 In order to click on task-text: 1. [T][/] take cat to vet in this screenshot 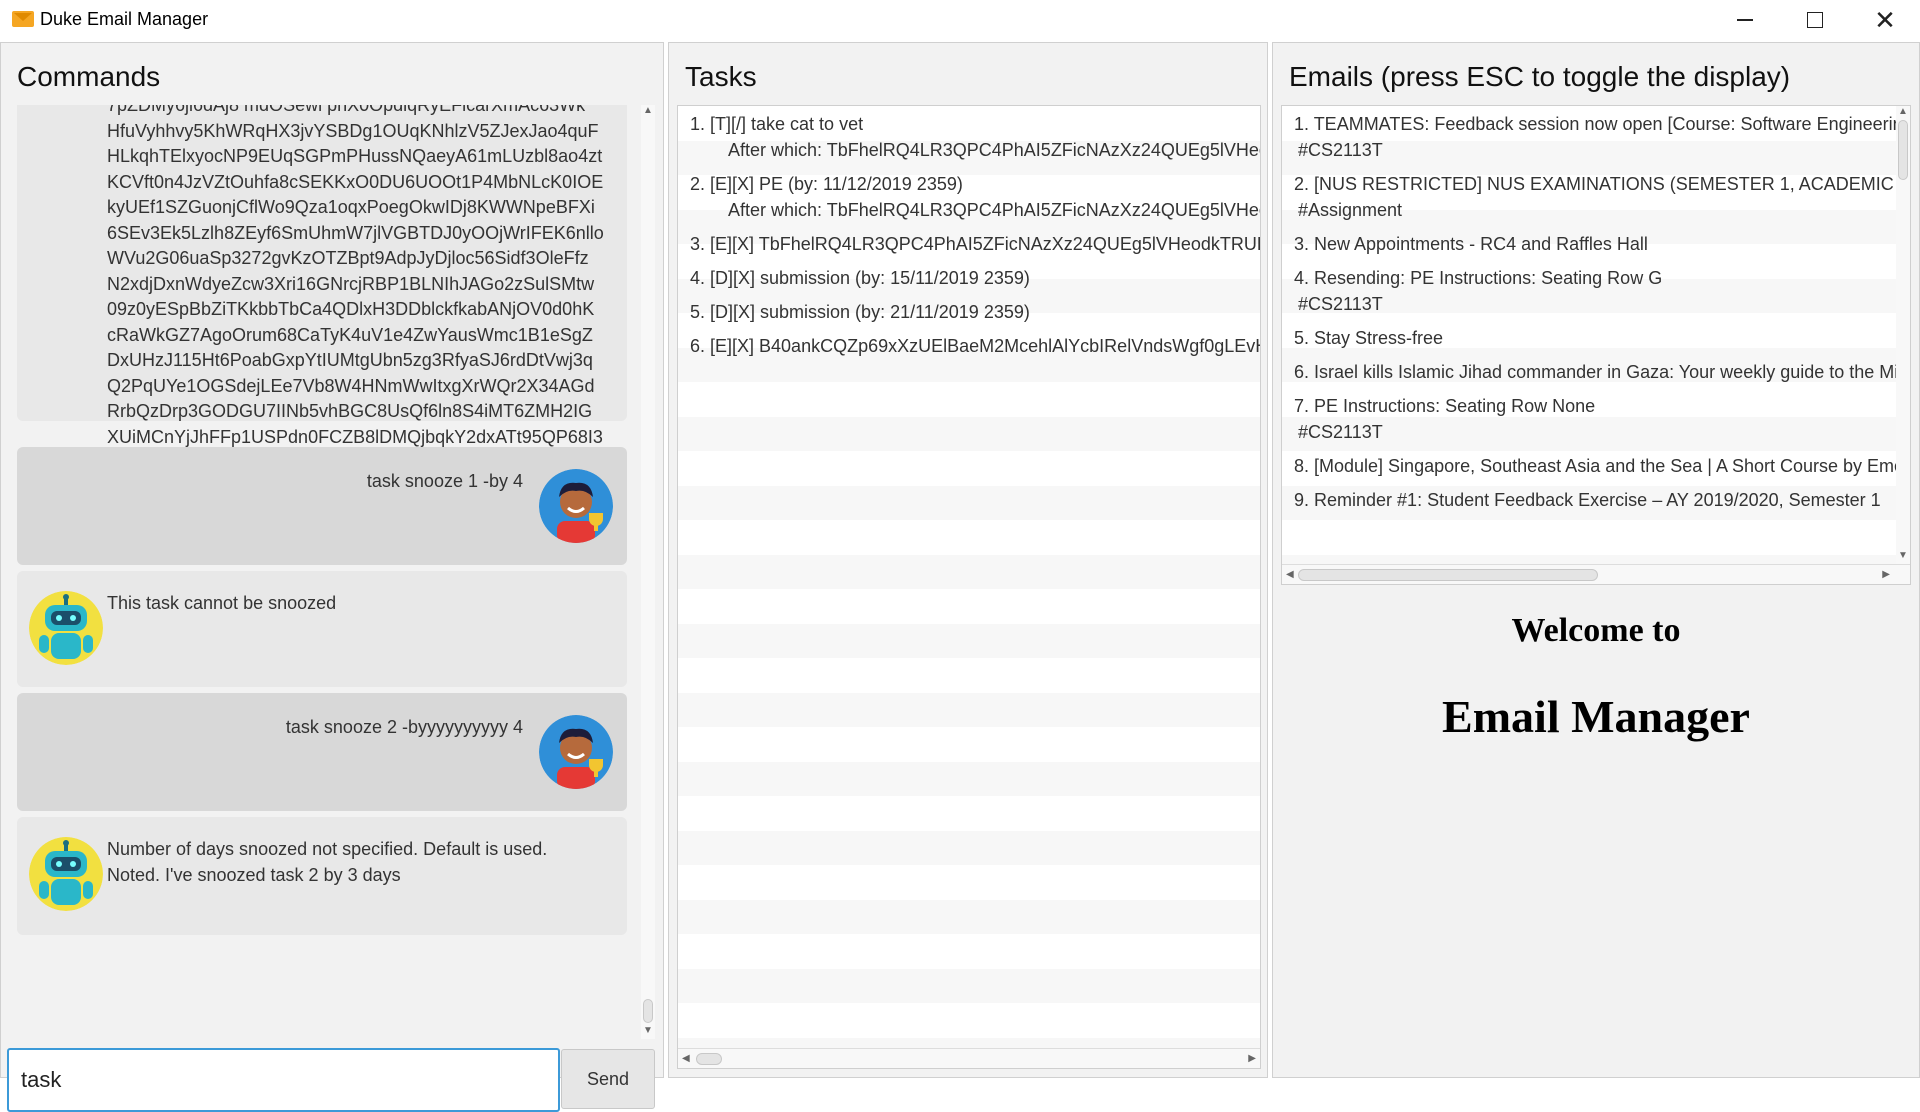, I will do `click(777, 124)`.